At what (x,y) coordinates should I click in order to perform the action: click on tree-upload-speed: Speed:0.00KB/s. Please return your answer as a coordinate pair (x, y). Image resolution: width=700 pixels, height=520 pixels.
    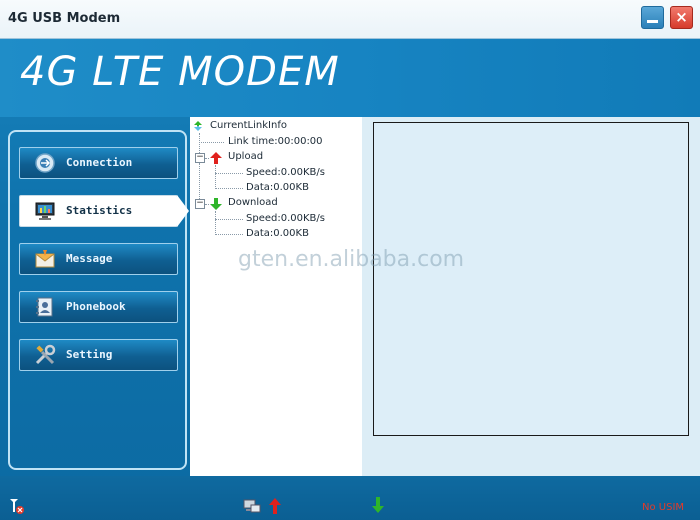
    Looking at the image, I should click on (285, 172).